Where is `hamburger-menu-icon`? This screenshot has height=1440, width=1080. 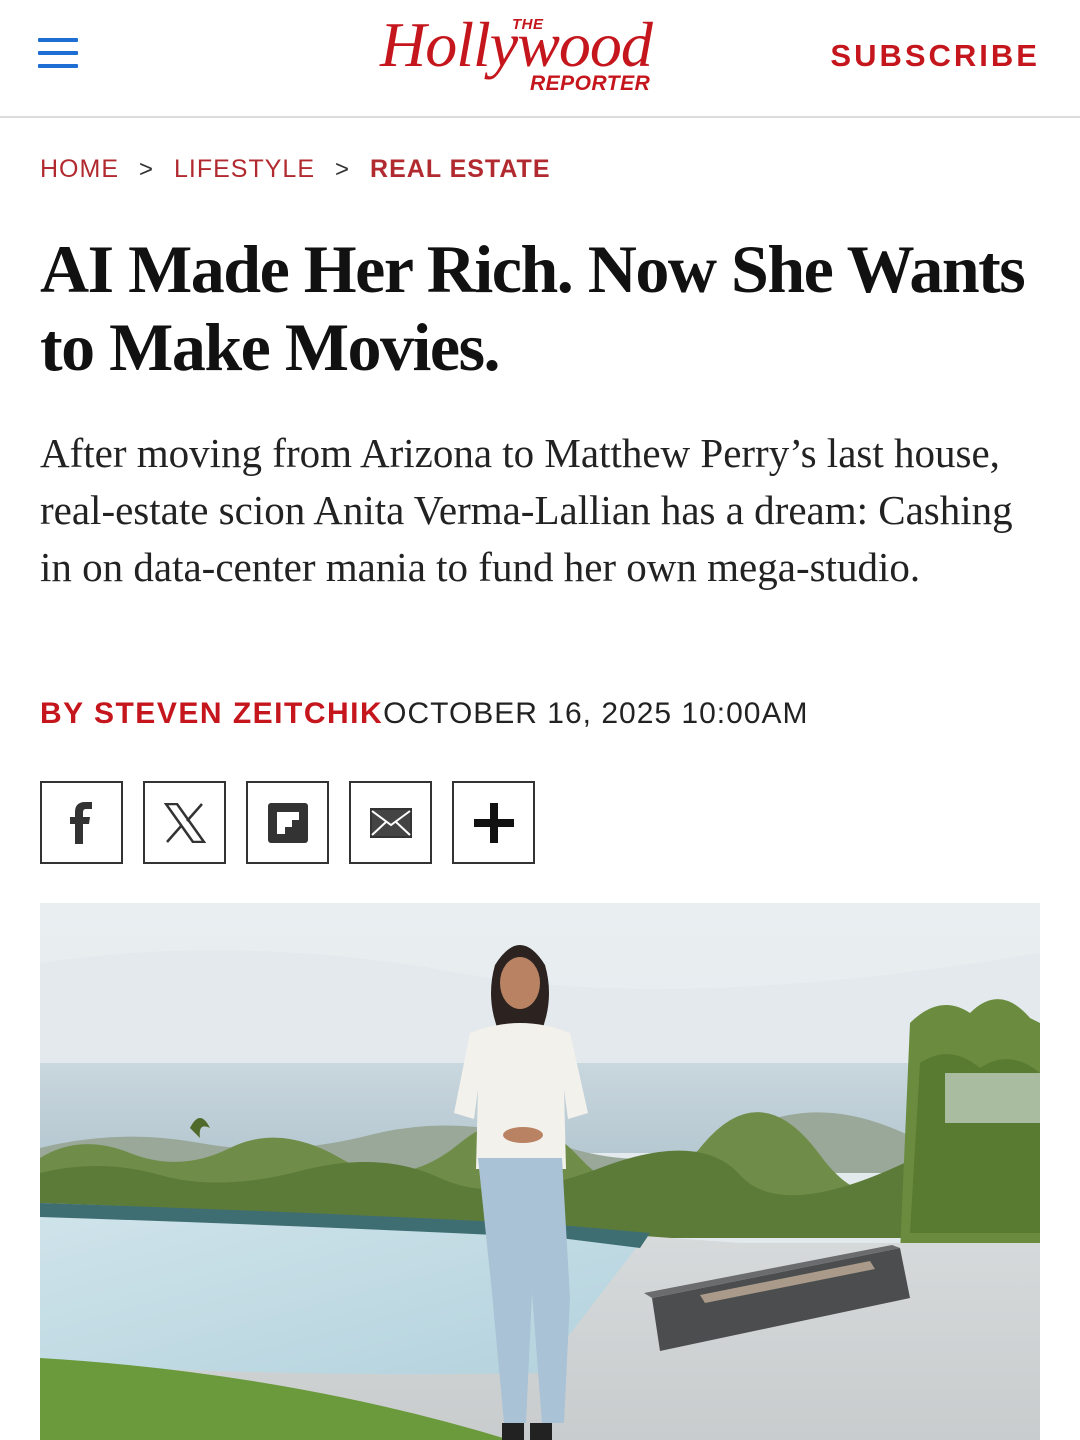
hamburger-menu-icon is located at coordinates (59, 55).